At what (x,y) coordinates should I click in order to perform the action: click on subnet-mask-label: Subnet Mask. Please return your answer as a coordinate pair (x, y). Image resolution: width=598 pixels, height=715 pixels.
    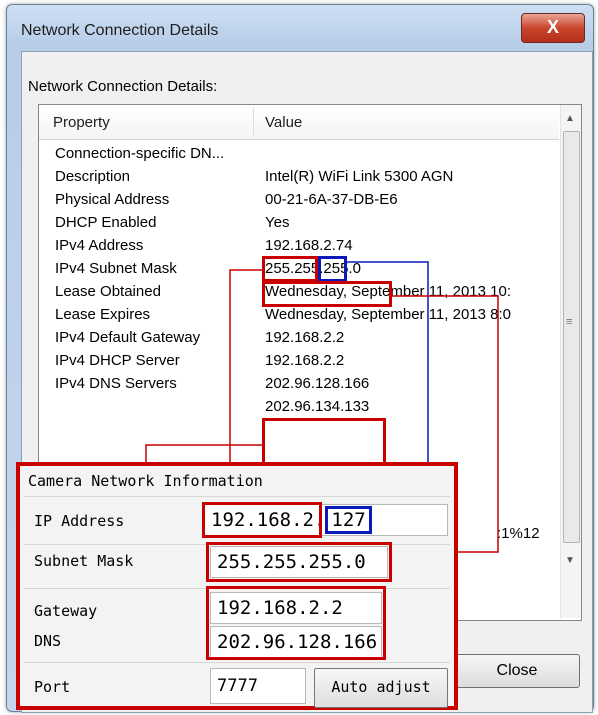
    Looking at the image, I should click on (84, 561).